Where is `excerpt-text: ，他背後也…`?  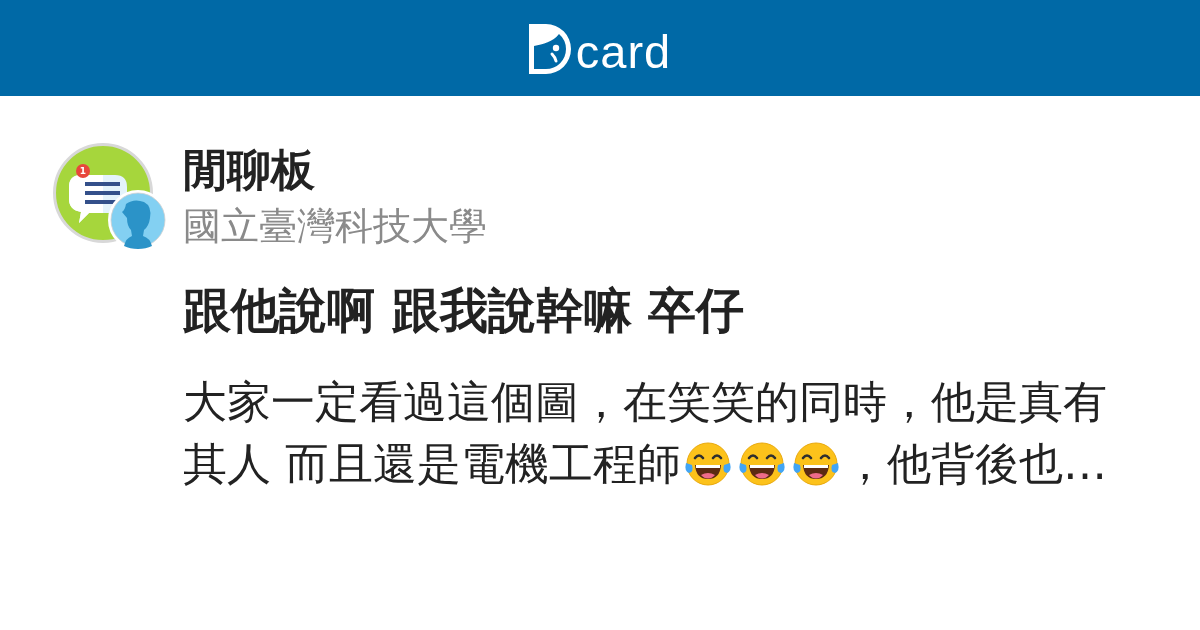 excerpt-text: ，他背後也… is located at coordinates (975, 464).